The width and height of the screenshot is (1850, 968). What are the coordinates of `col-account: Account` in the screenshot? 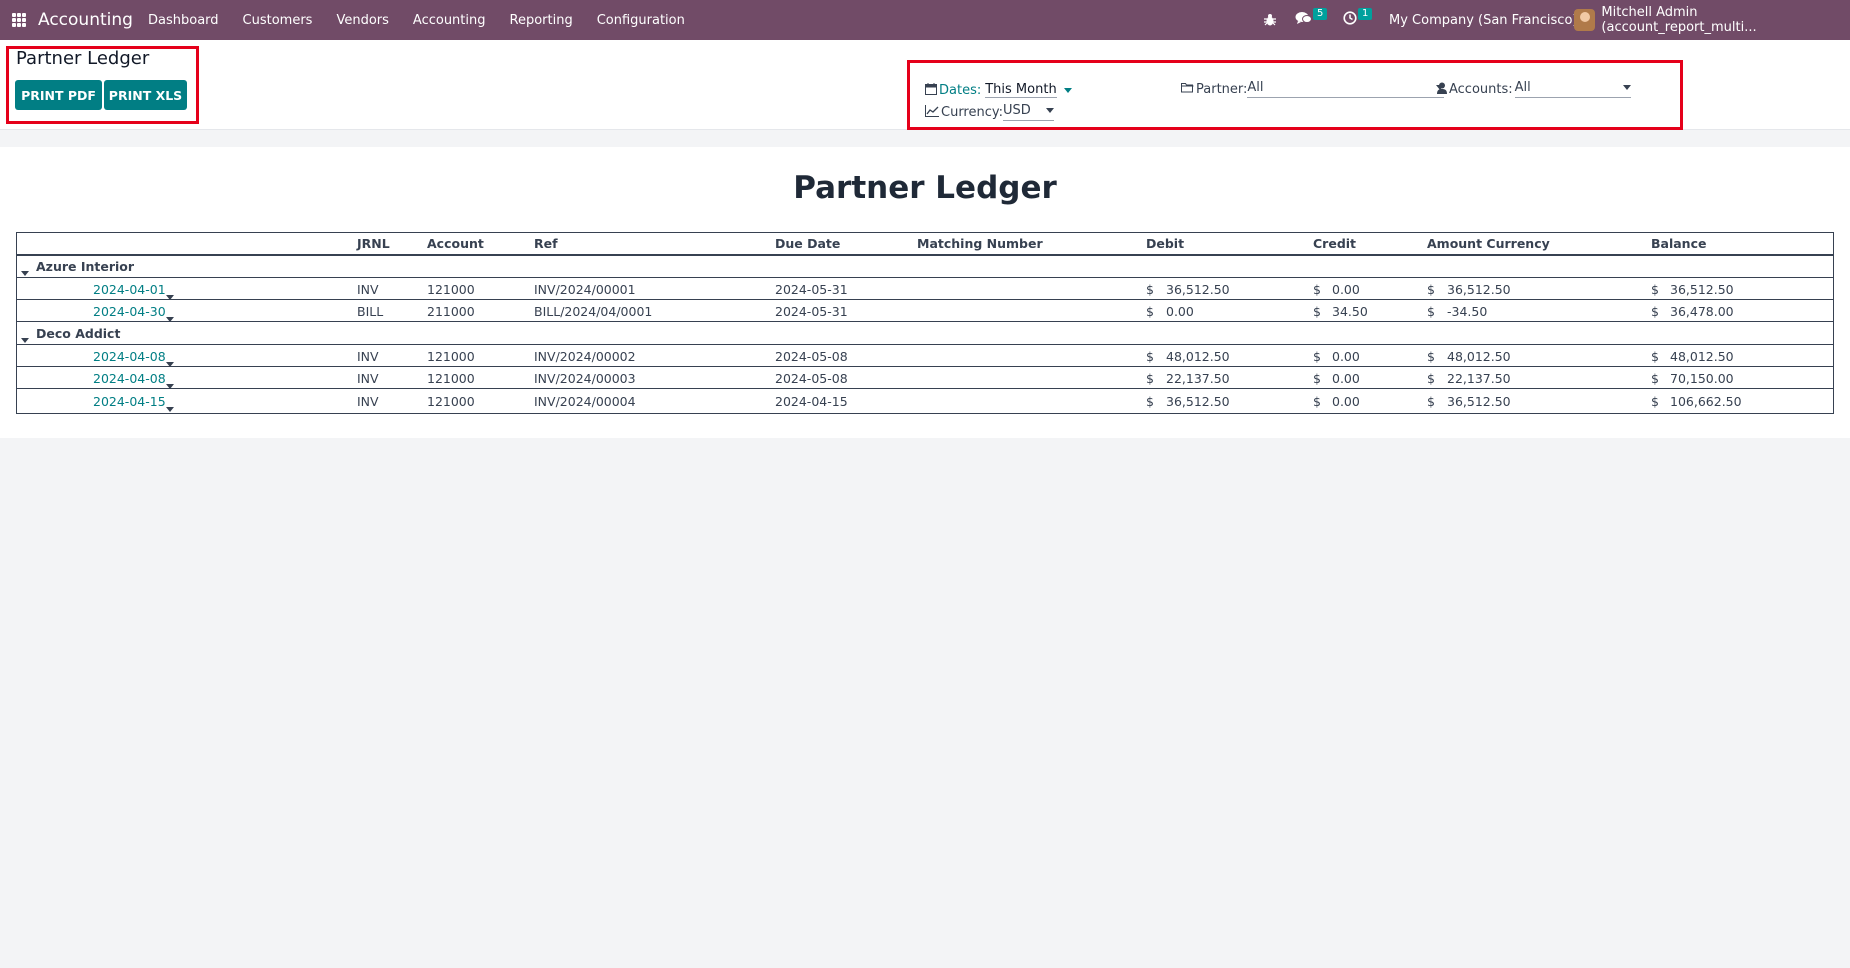 It's located at (455, 243).